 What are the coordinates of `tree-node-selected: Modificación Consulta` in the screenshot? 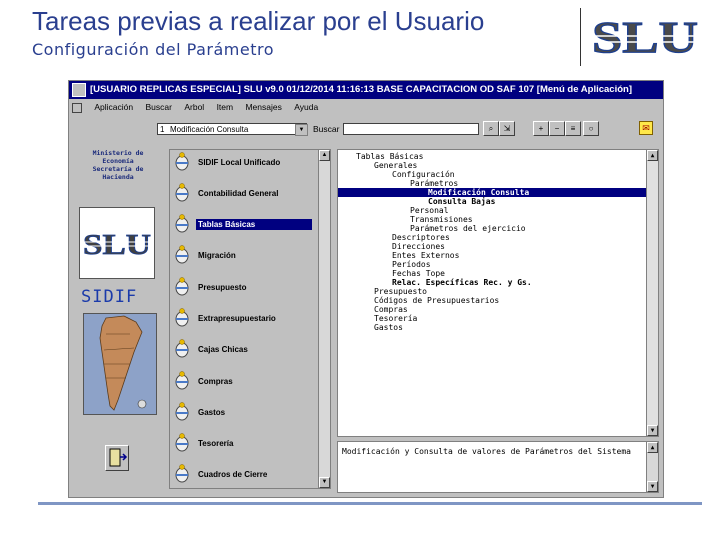 It's located at (492, 192).